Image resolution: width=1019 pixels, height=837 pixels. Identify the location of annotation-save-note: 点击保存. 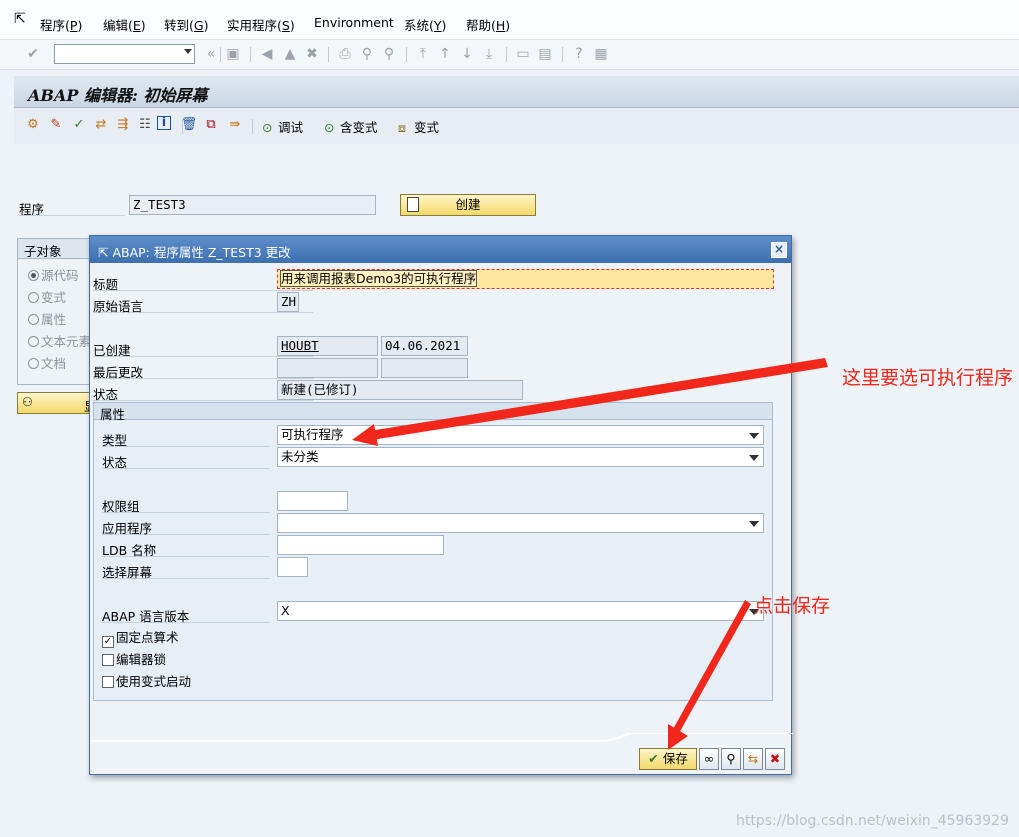
(792, 606).